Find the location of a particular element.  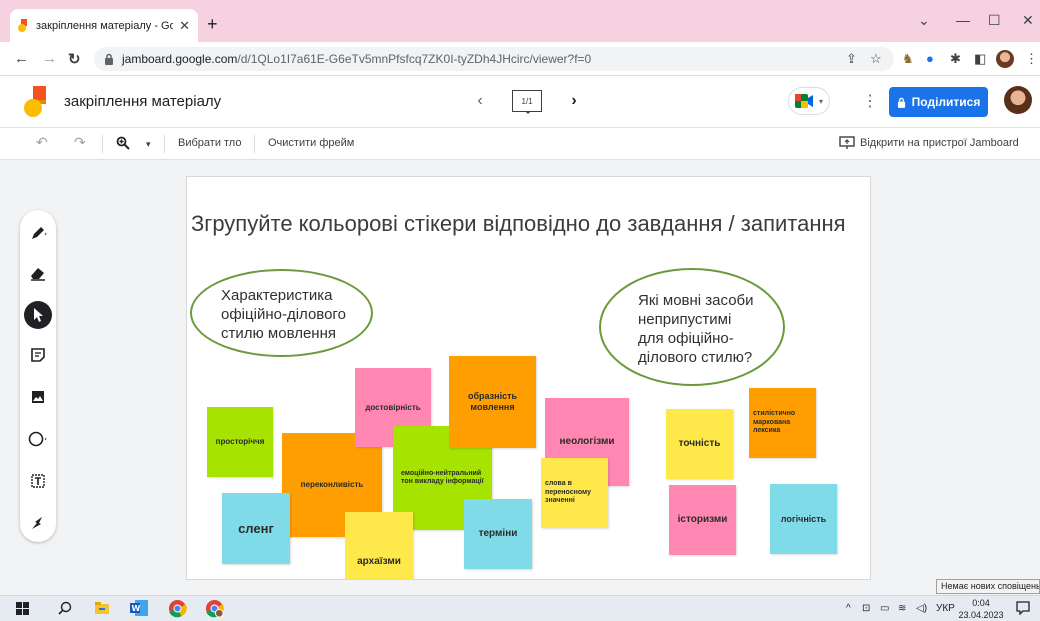

select-tool is located at coordinates (38, 315).